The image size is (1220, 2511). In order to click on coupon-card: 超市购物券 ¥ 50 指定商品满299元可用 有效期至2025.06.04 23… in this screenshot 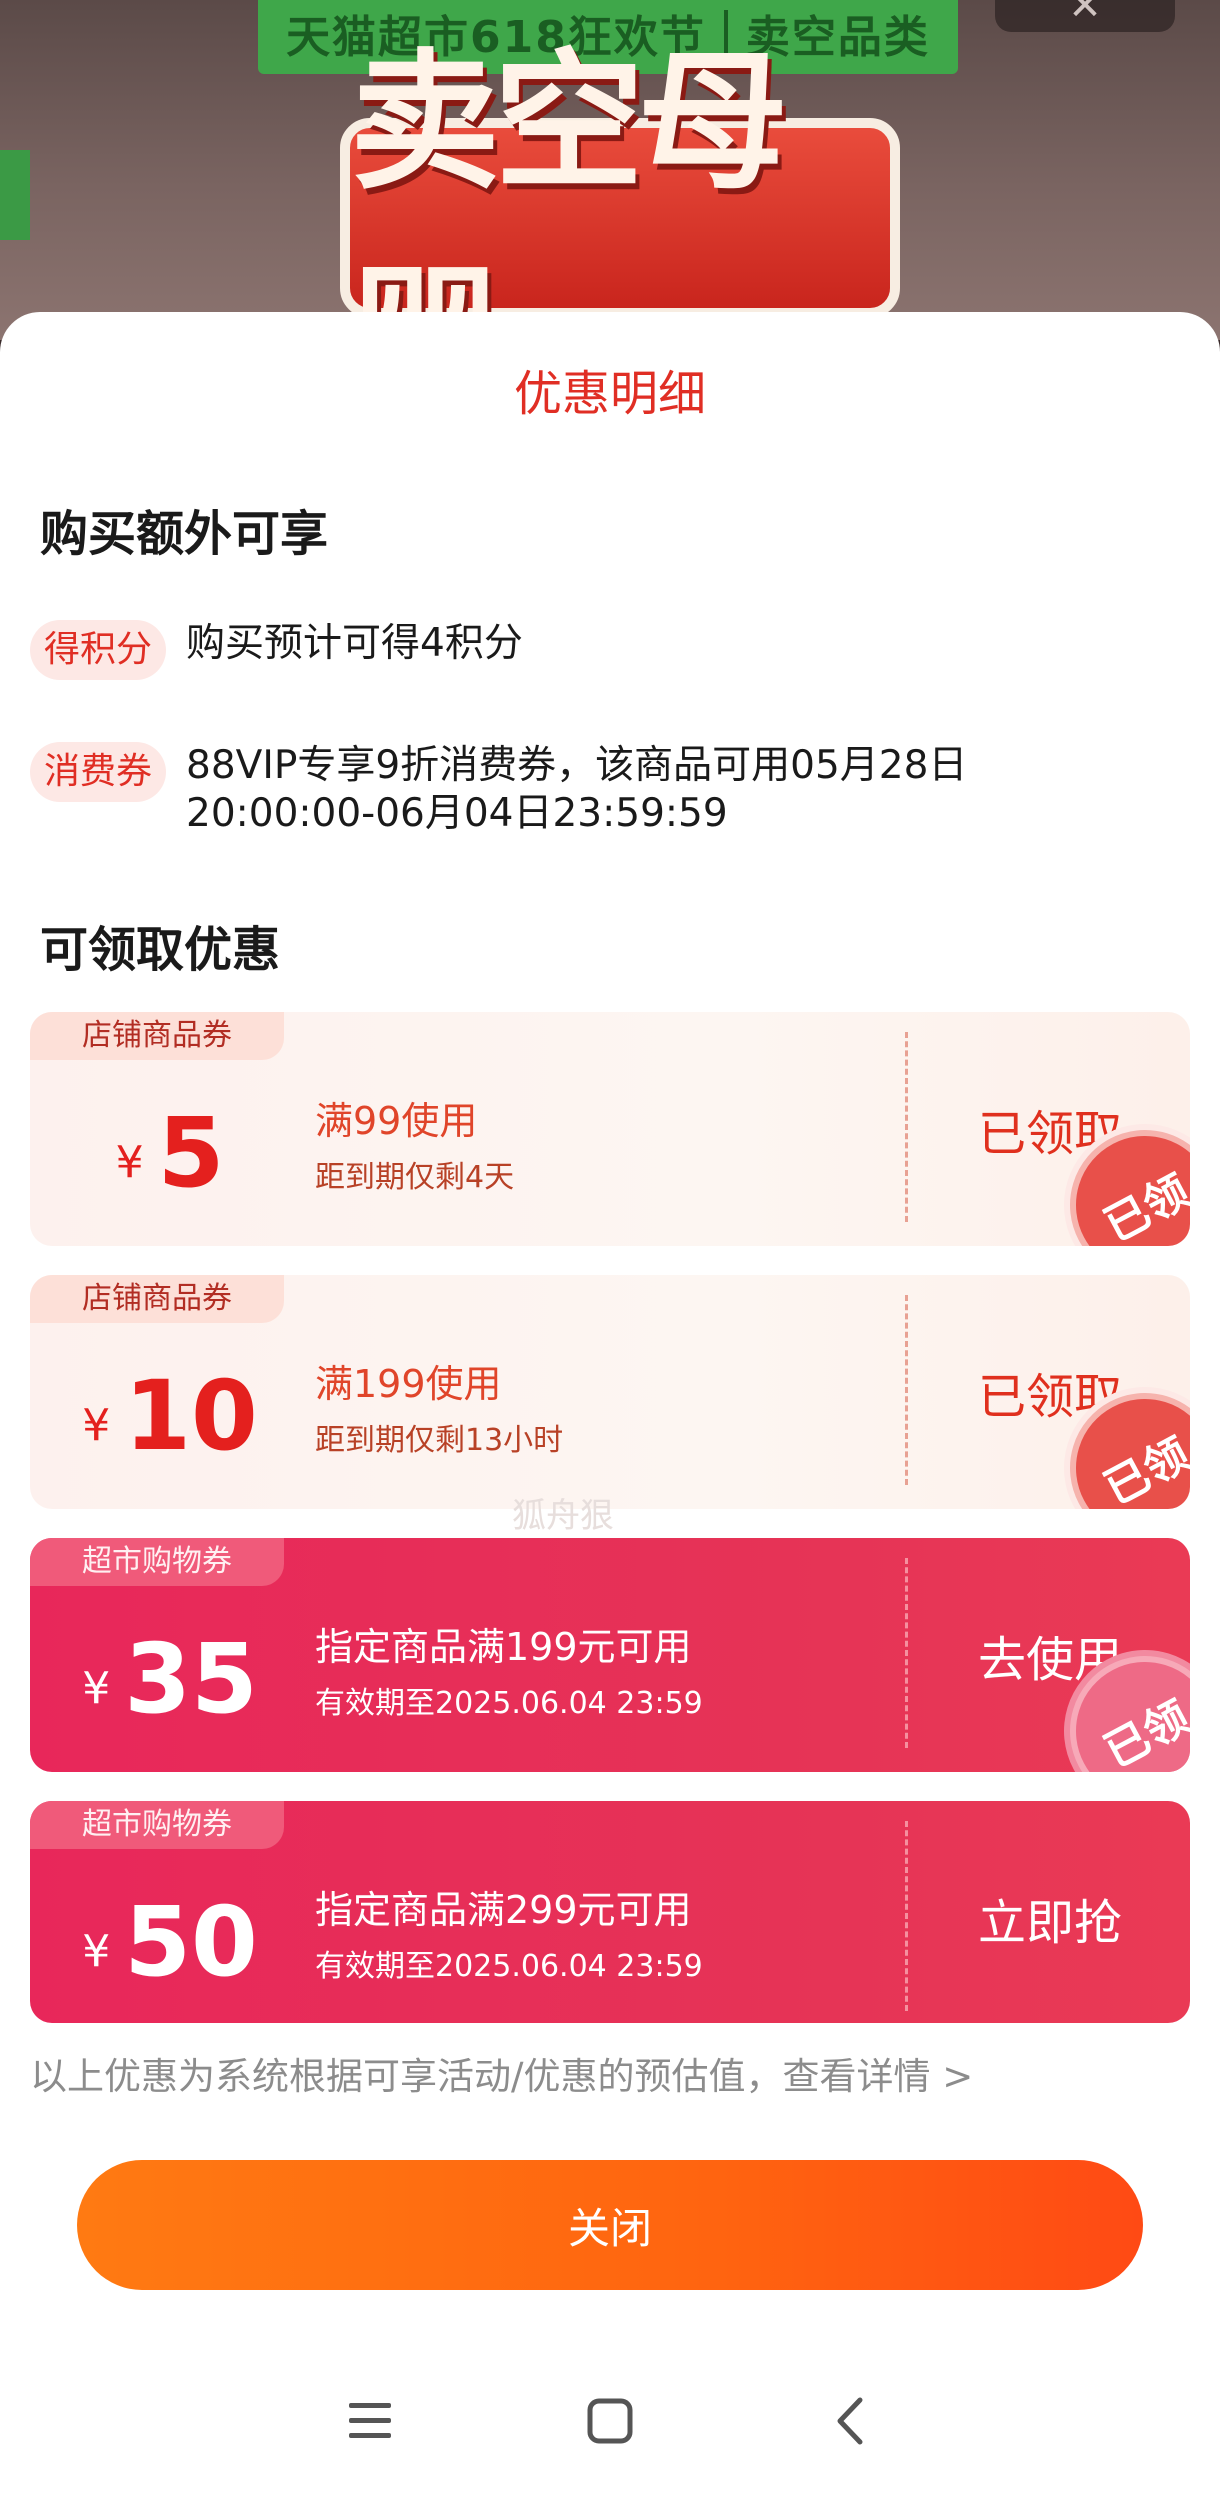, I will do `click(610, 1912)`.